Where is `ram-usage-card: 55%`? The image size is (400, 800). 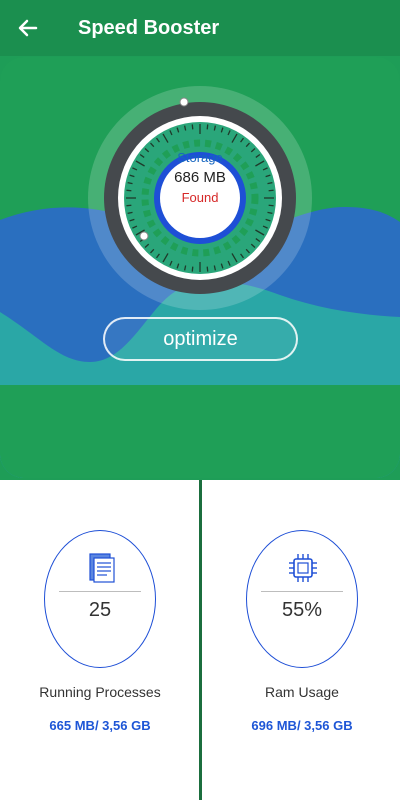 ram-usage-card: 55% is located at coordinates (302, 599).